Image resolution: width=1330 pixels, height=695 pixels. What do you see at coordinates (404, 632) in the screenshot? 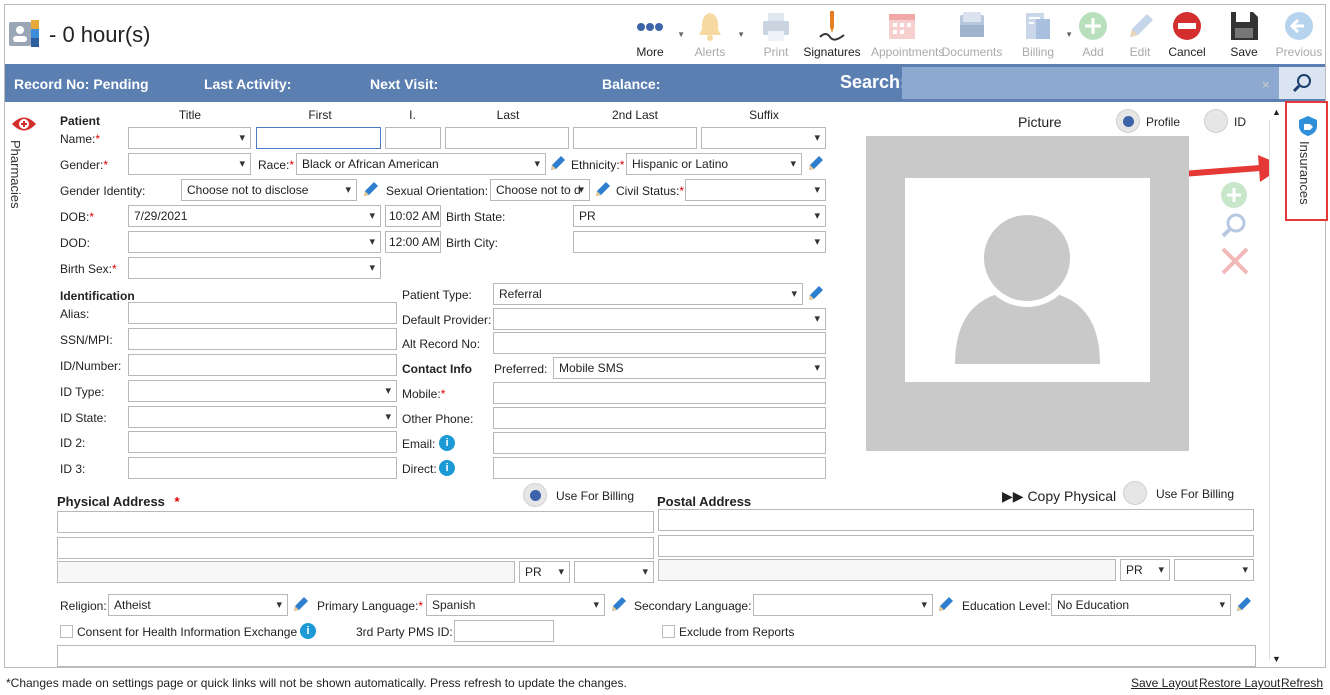
I see `third-party-pms-label: 3rd Party PMS ID:` at bounding box center [404, 632].